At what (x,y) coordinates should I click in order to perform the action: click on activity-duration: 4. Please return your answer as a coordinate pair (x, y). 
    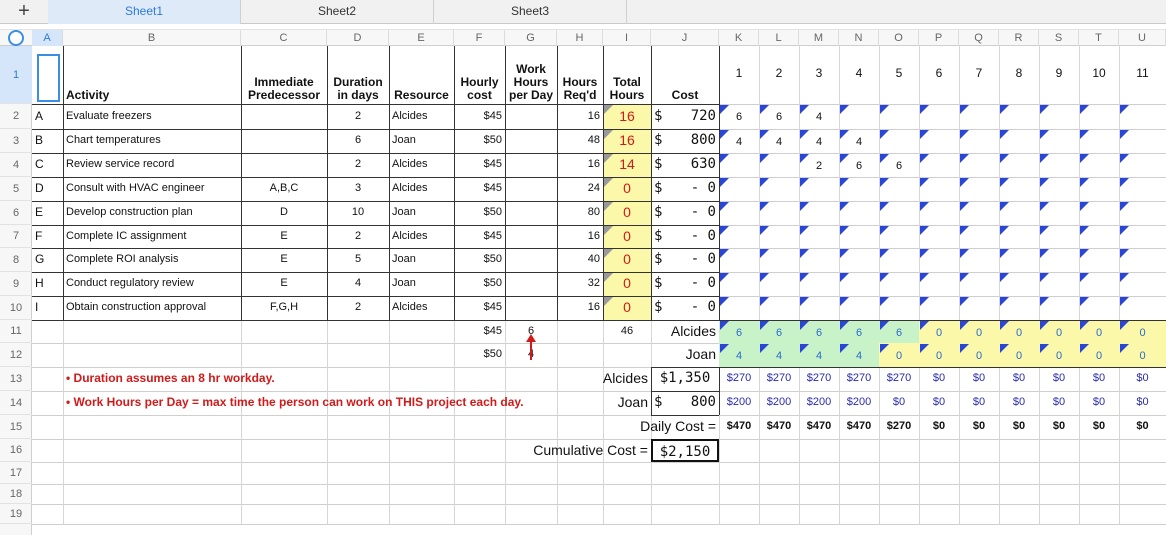
    Looking at the image, I should click on (358, 284).